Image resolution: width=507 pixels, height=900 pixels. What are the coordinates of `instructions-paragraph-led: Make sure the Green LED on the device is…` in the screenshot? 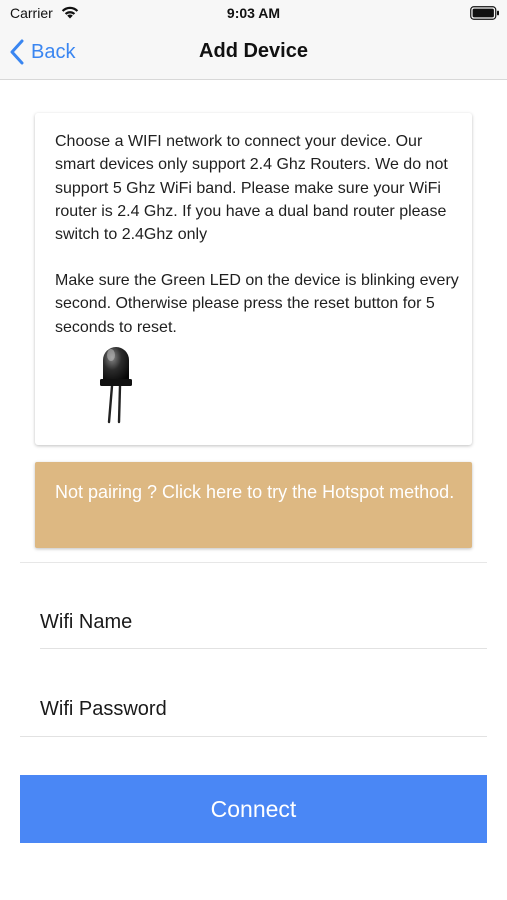 It's located at (257, 304).